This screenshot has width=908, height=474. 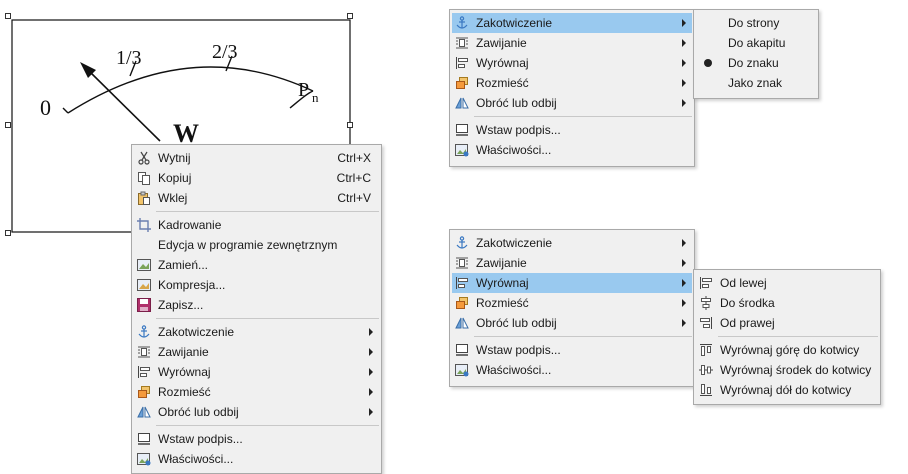 I want to click on menu-item-label: Rozmieść, so click(x=502, y=303).